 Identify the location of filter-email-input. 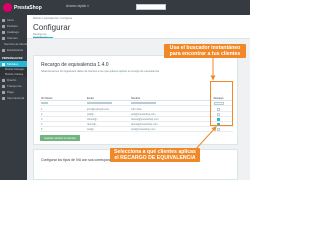
(99, 103).